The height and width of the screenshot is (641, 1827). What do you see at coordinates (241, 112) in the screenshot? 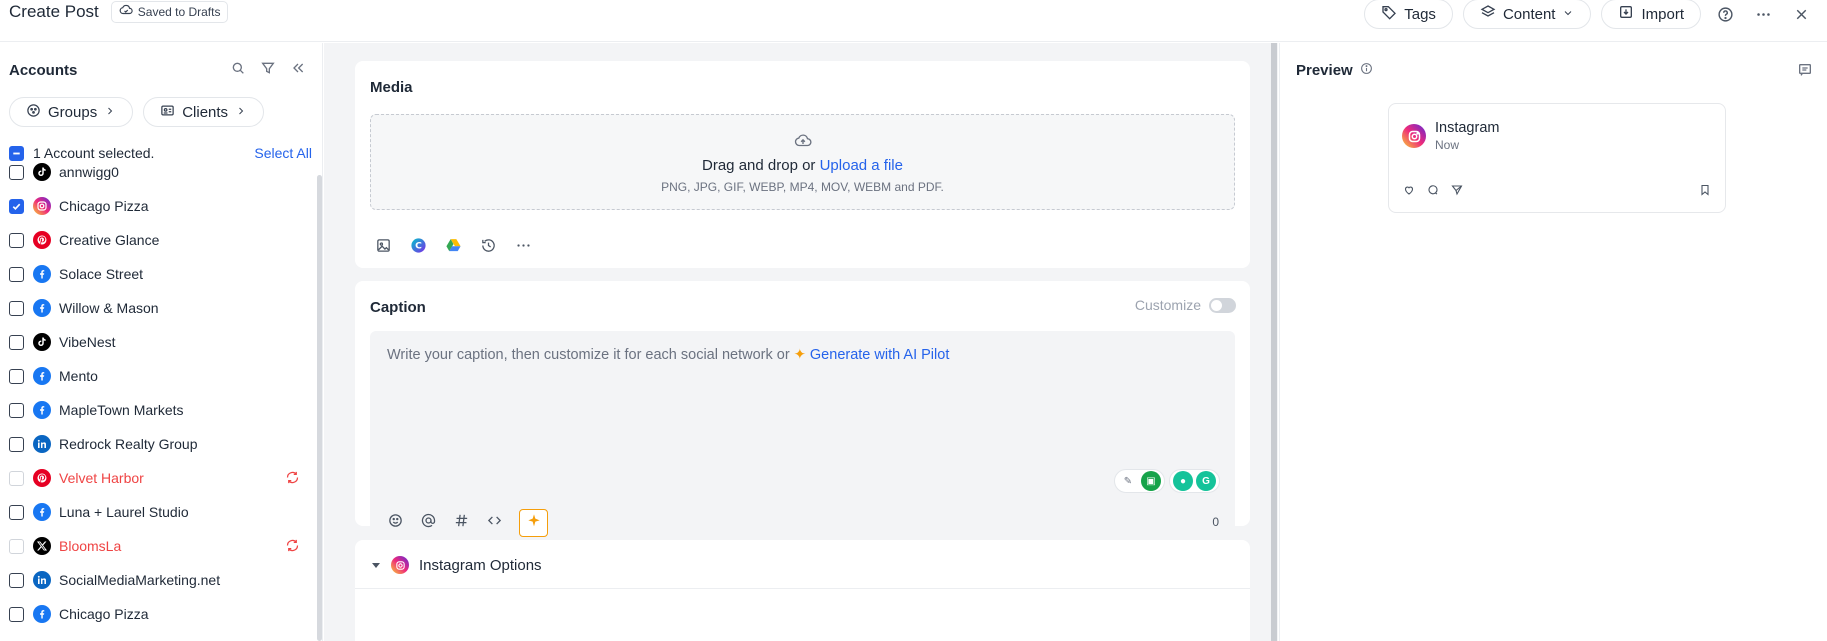
I see `chevron-right-icon` at bounding box center [241, 112].